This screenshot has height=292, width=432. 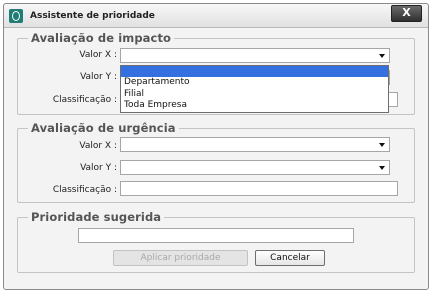 I want to click on close-button: X, so click(x=406, y=13).